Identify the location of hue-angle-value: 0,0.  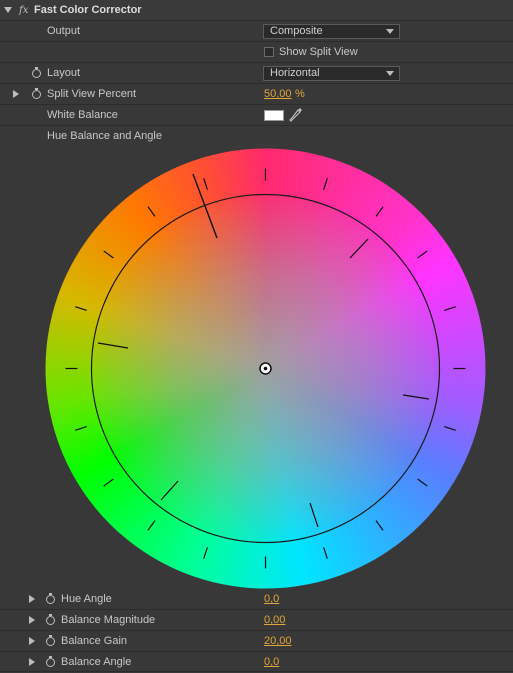
(271, 599).